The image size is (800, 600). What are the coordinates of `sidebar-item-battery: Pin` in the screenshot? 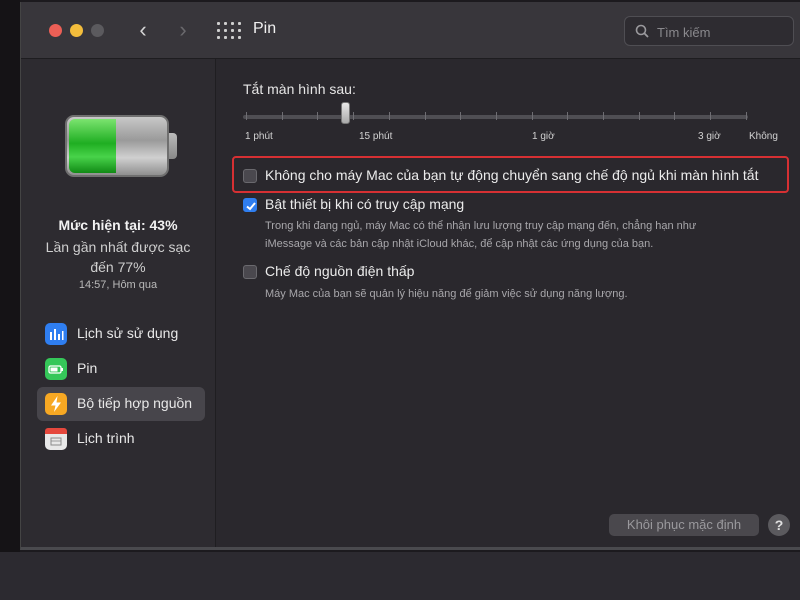 It's located at (121, 369).